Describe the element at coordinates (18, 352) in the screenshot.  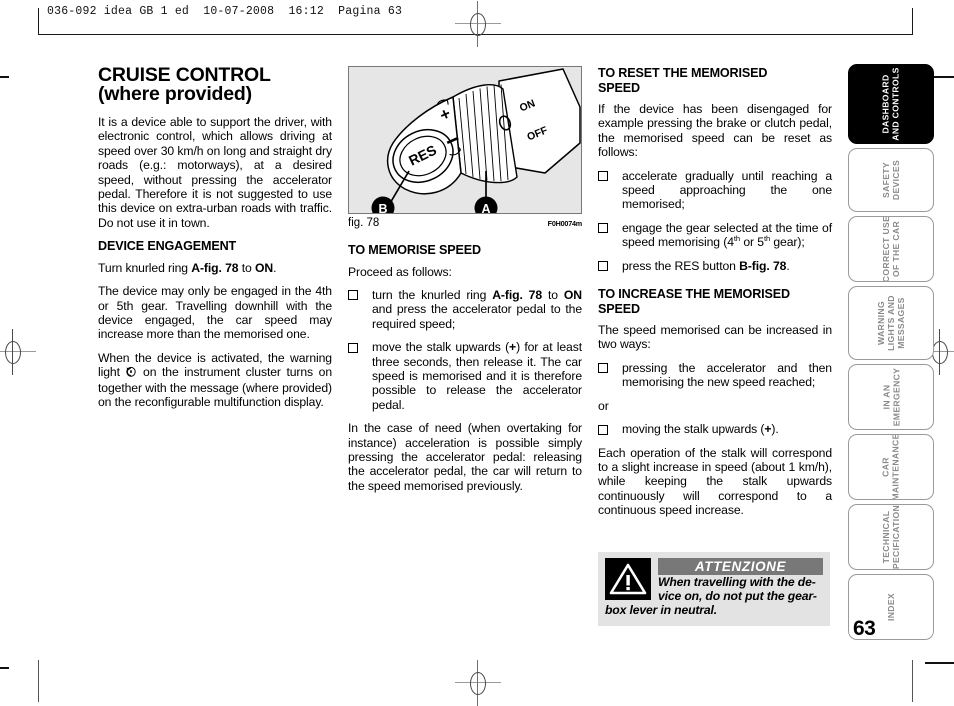
I see `registration-mark-left-icon` at that location.